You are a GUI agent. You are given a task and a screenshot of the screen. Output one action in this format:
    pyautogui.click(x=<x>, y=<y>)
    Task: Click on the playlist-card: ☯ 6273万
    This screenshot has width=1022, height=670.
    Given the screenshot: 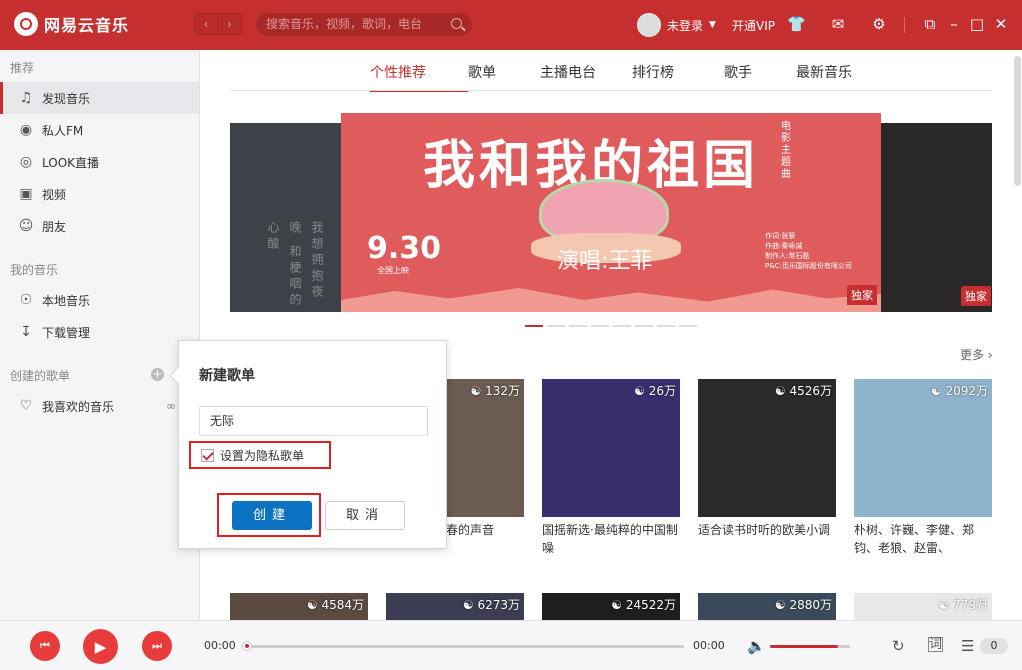 What is the action you would take?
    pyautogui.click(x=455, y=606)
    